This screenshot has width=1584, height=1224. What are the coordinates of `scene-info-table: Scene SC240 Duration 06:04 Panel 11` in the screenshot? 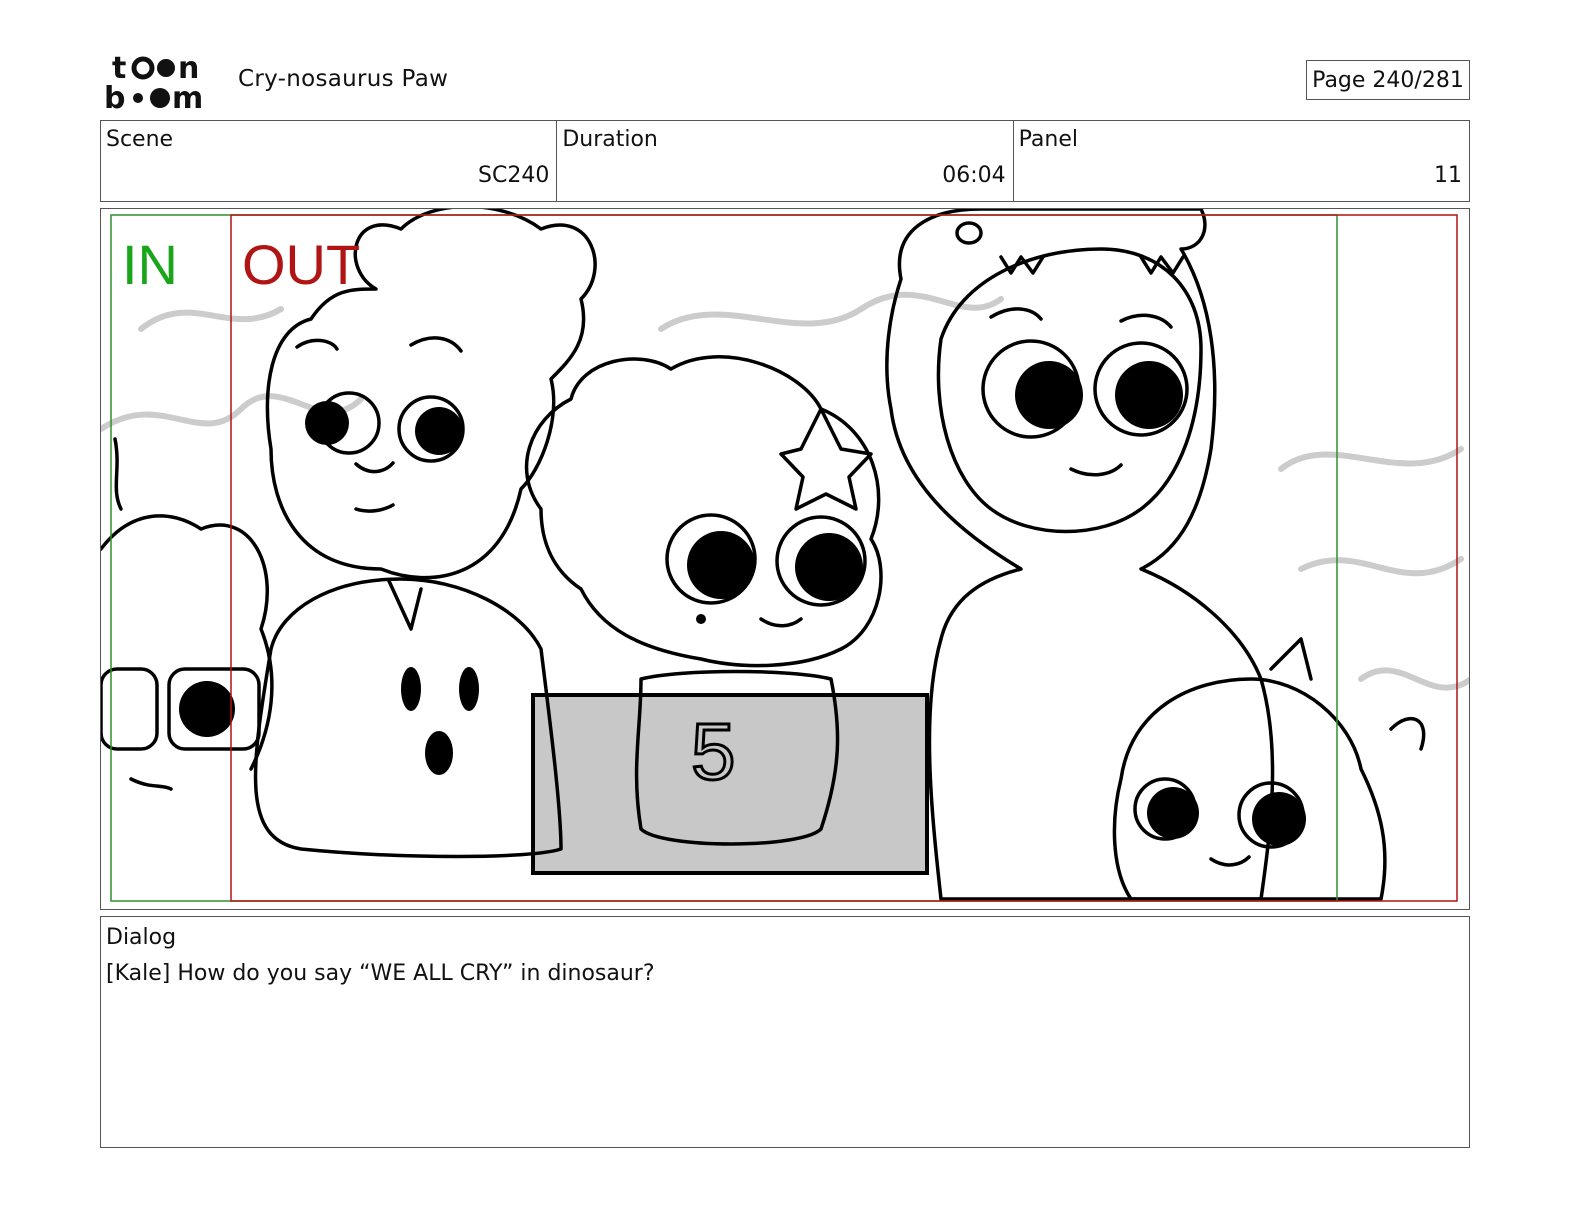 It's located at (785, 161).